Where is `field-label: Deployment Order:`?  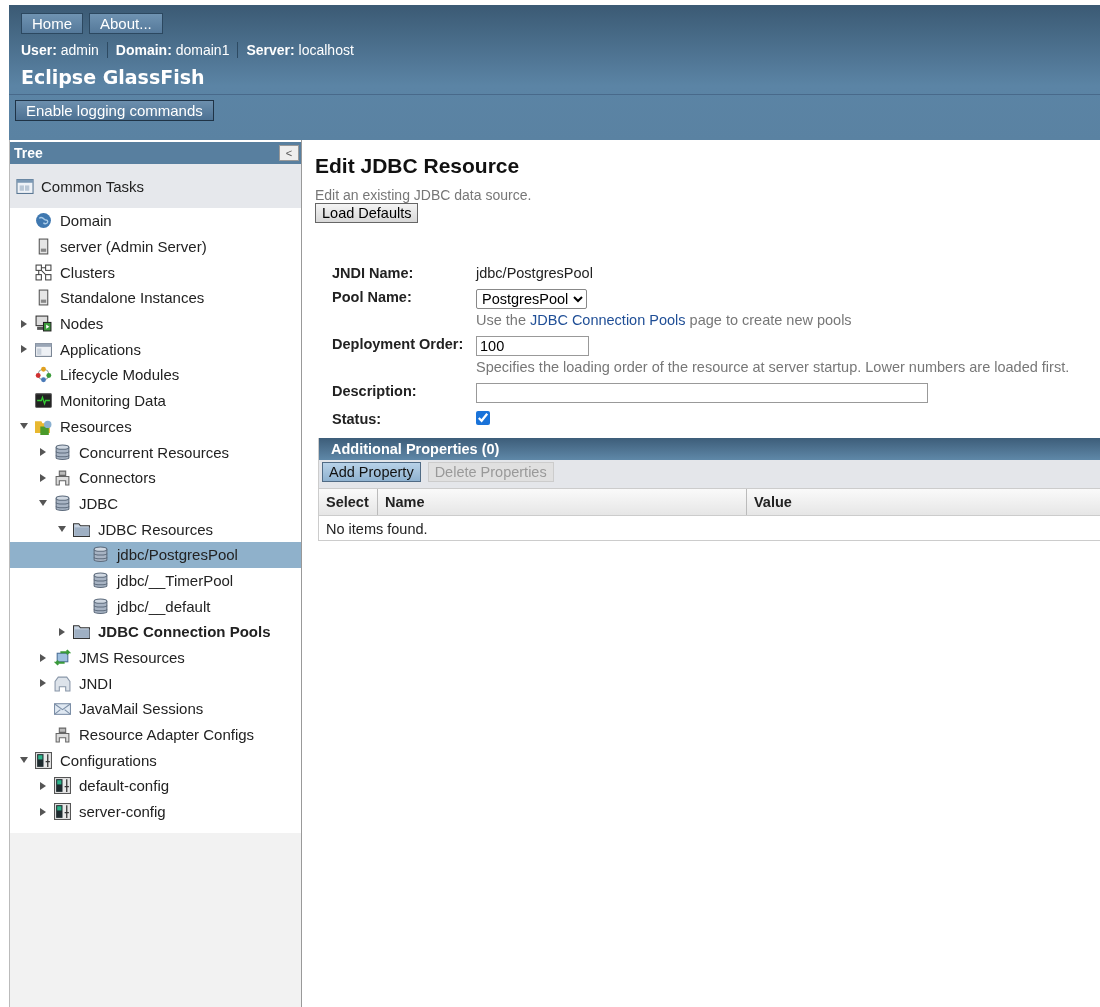
field-label: Deployment Order: is located at coordinates (398, 343).